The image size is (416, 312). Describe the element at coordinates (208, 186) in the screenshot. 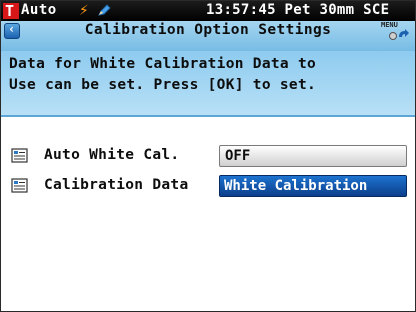

I see `setting-row-calibration-data: Calibration Data White Calibration` at that location.